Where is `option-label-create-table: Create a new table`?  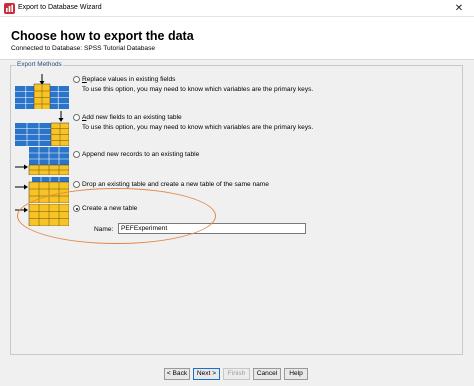 option-label-create-table: Create a new table is located at coordinates (110, 208).